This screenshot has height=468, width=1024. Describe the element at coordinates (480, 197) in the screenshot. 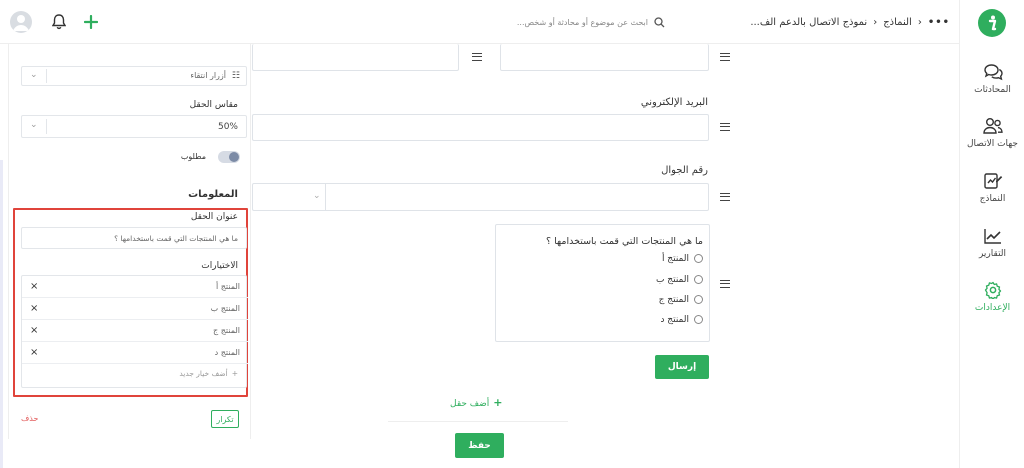

I see `phone-input: ⌄` at that location.